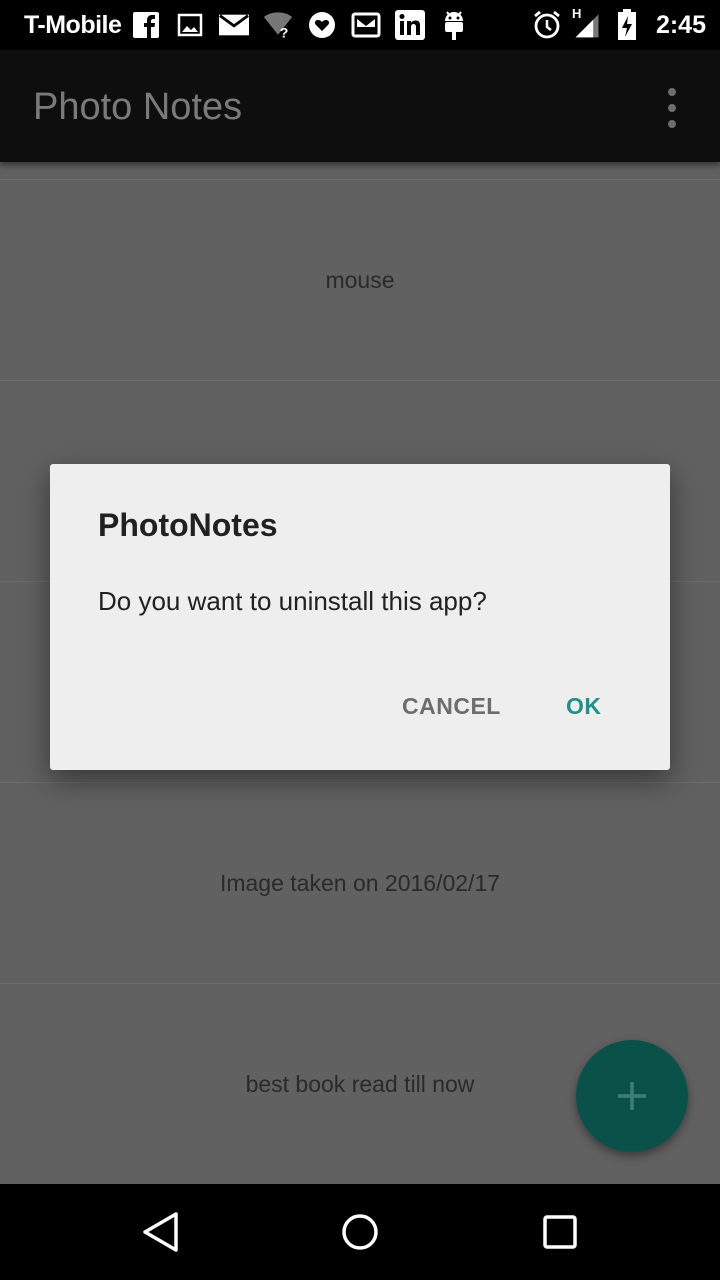 The width and height of the screenshot is (720, 1280). I want to click on android-icon, so click(454, 25).